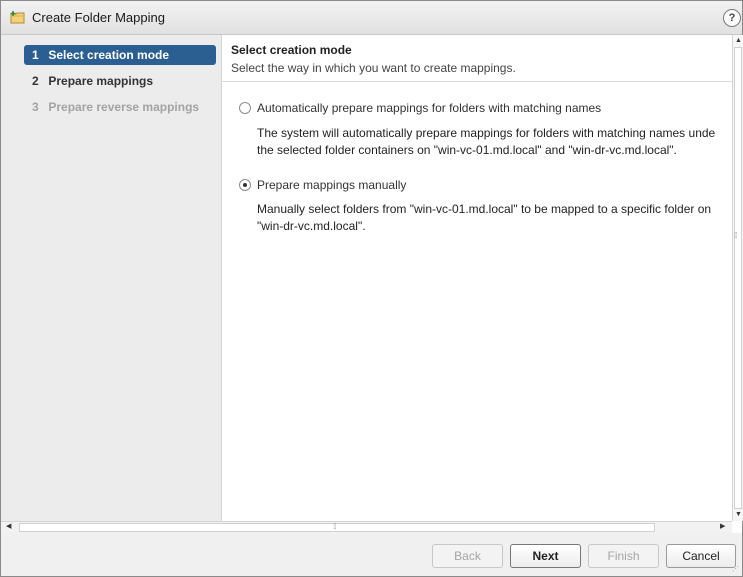 Image resolution: width=743 pixels, height=577 pixels. I want to click on folder-add-icon, so click(17, 17).